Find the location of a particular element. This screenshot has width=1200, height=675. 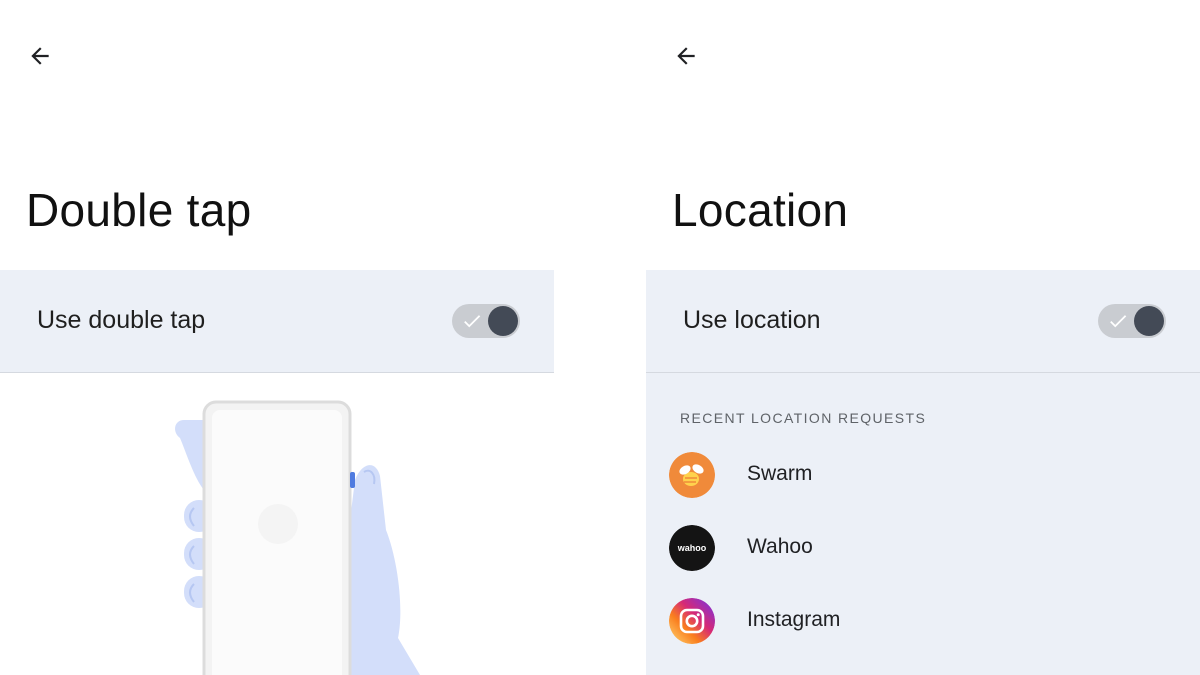

use-double-tap-row: Use double tap is located at coordinates (277, 321).